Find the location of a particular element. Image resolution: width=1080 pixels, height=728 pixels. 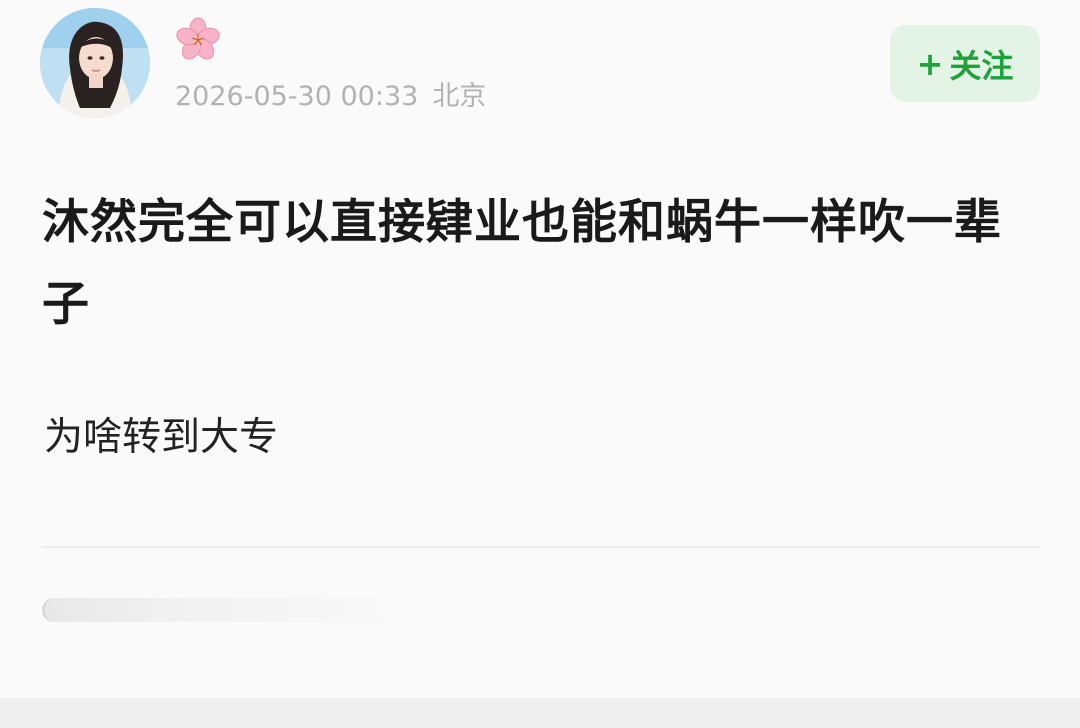

follow-button: + 关注 is located at coordinates (965, 63).